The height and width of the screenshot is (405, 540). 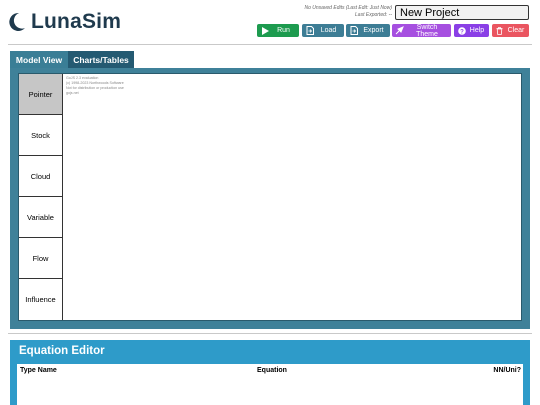 What do you see at coordinates (348, 8) in the screenshot?
I see `save-status-line: No Unsaved Edits (Last Edit: Just Now)` at bounding box center [348, 8].